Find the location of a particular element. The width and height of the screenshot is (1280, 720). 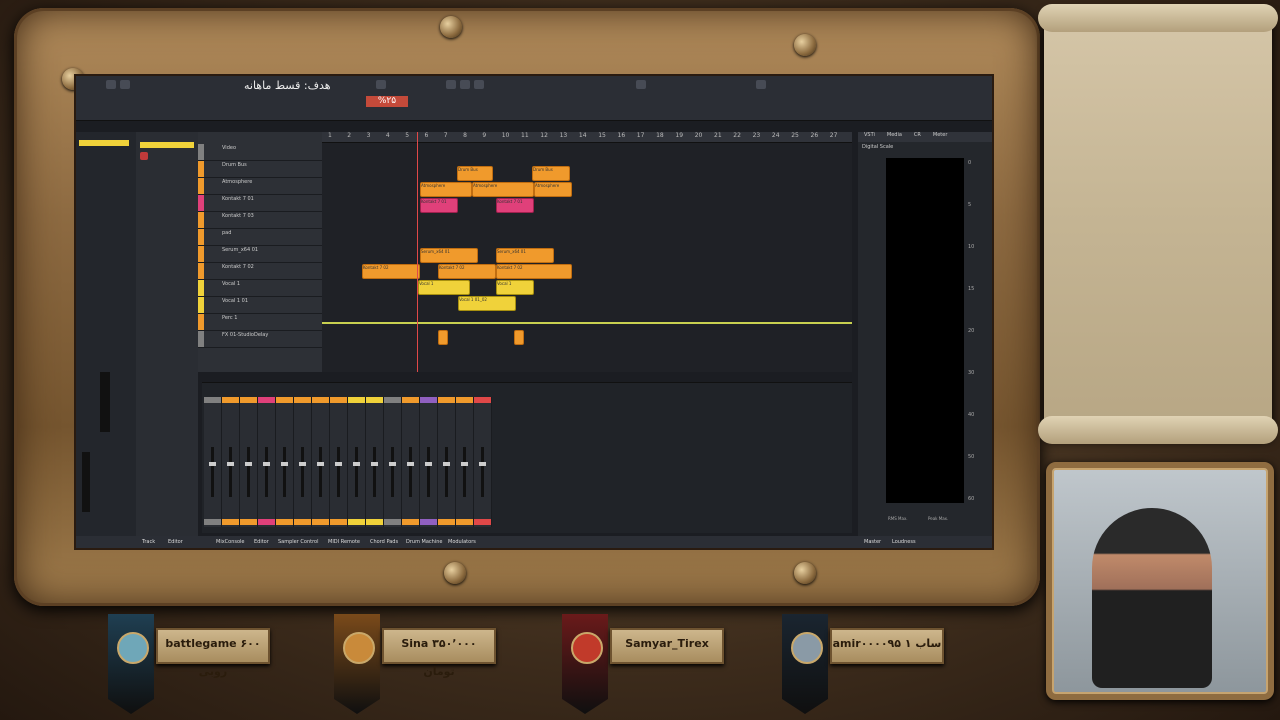

lower-zone-tab: Sampler Control is located at coordinates (298, 542).